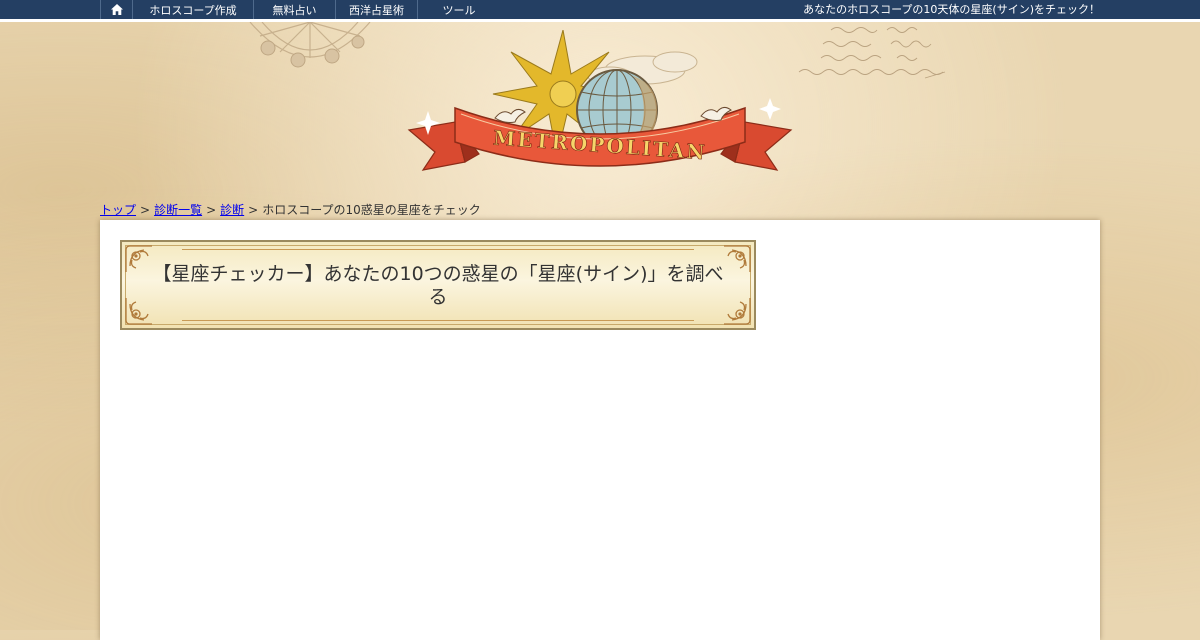 Image resolution: width=1200 pixels, height=640 pixels. Describe the element at coordinates (371, 210) in the screenshot. I see `breadcrumb-current: ホロスコープの10惑星の星座をチェック` at that location.